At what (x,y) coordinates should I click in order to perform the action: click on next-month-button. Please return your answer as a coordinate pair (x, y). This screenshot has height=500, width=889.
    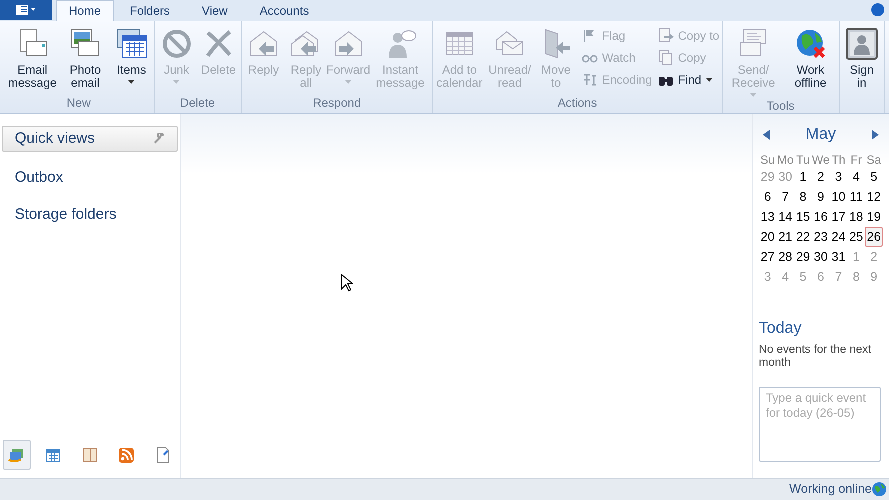
    Looking at the image, I should click on (875, 135).